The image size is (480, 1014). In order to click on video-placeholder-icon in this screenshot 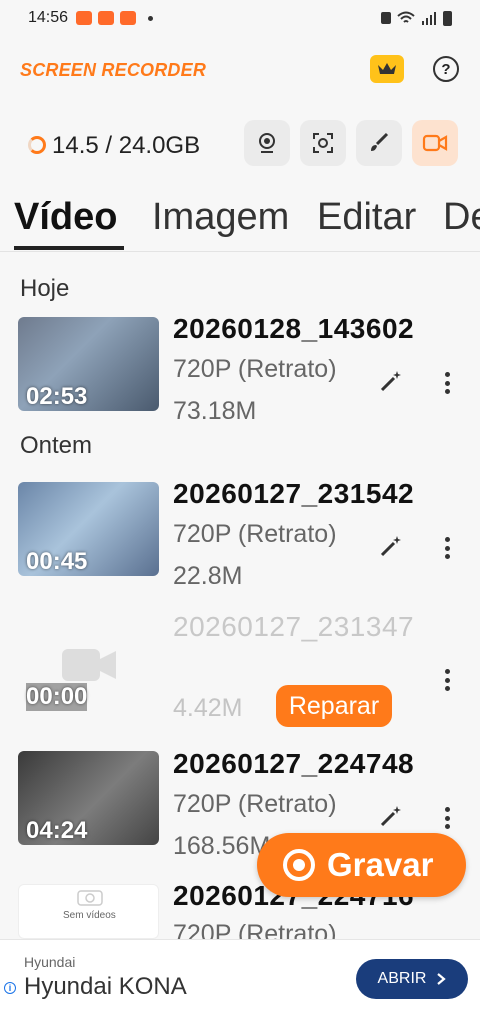, I will do `click(89, 665)`.